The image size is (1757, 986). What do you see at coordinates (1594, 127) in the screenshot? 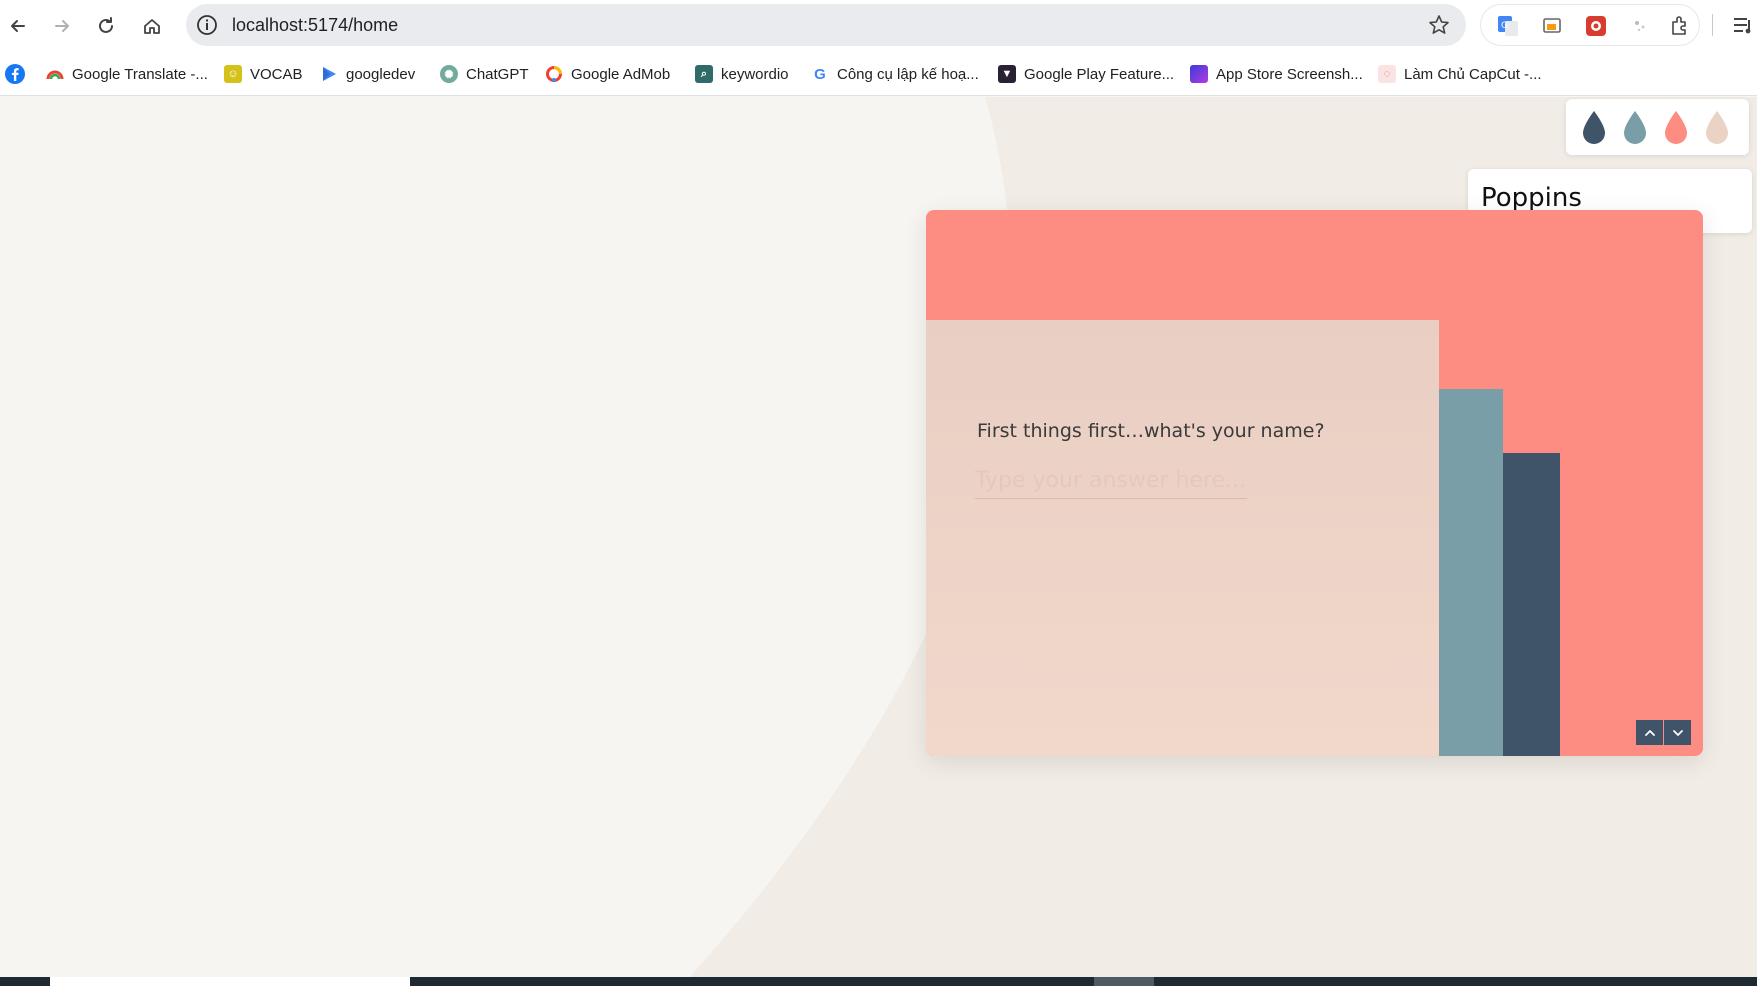
I see `color-swatch-dark-blue` at bounding box center [1594, 127].